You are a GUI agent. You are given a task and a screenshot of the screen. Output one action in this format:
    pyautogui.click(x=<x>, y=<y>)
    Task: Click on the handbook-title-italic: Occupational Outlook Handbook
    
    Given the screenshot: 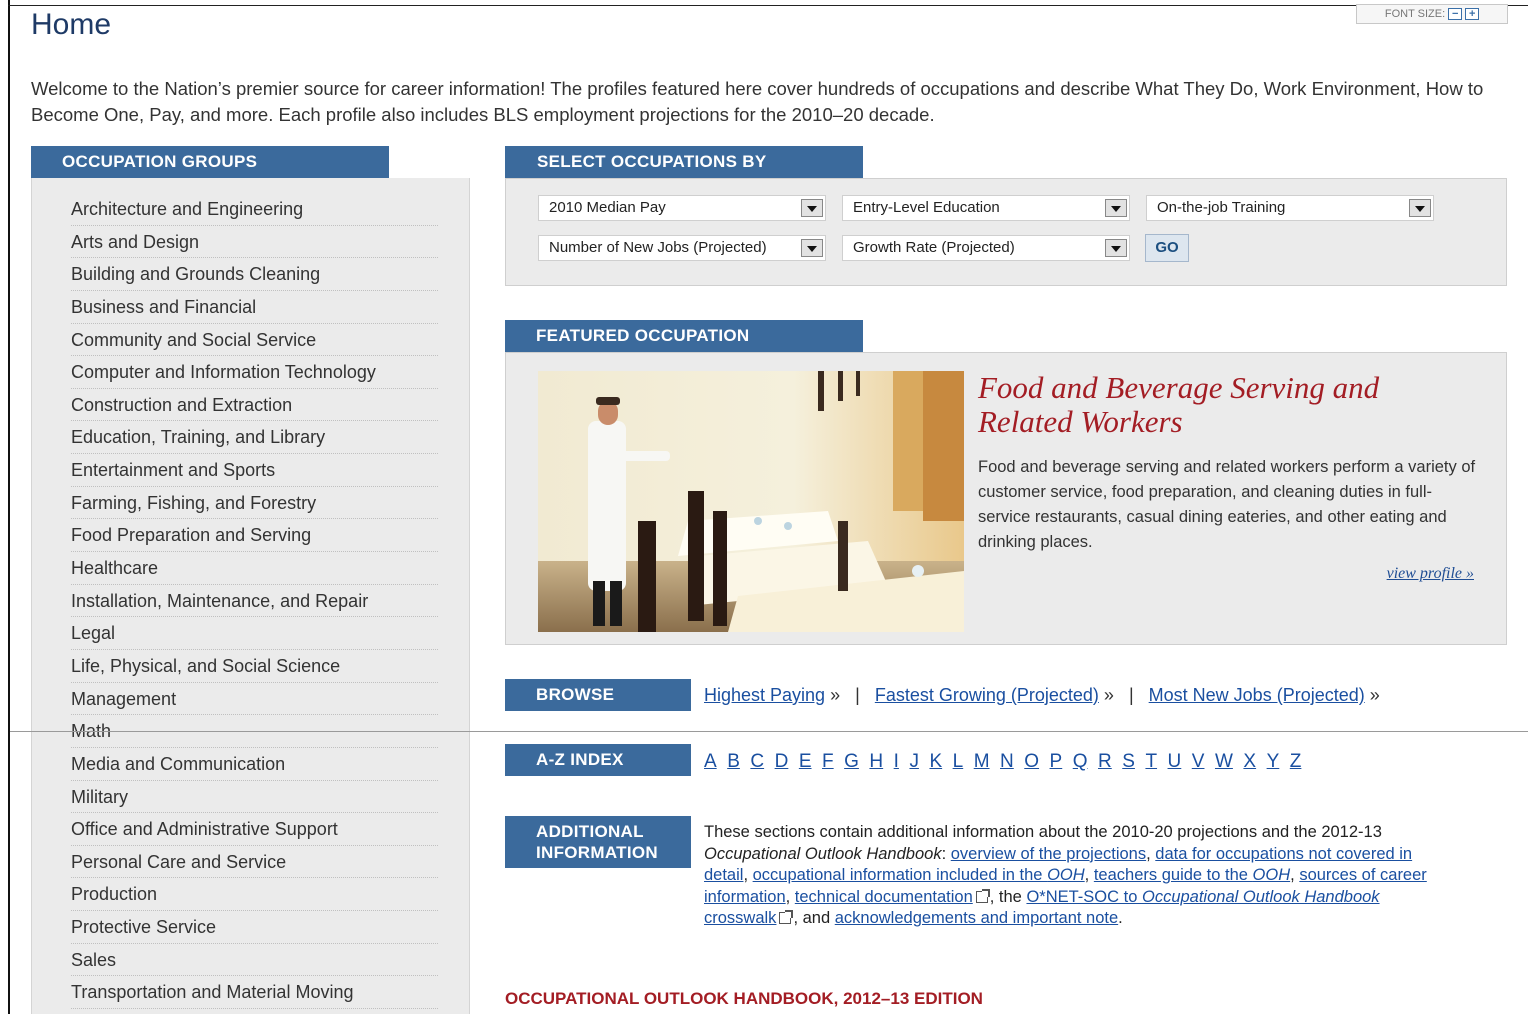 What is the action you would take?
    pyautogui.click(x=823, y=853)
    